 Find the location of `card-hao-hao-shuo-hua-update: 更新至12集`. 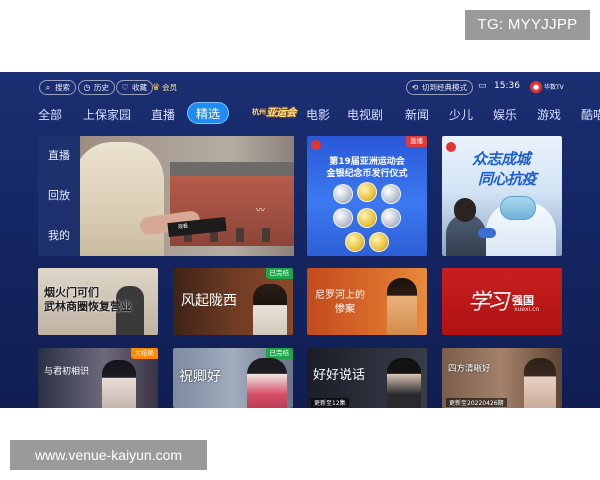

card-hao-hao-shuo-hua-update: 更新至12集 is located at coordinates (330, 402).